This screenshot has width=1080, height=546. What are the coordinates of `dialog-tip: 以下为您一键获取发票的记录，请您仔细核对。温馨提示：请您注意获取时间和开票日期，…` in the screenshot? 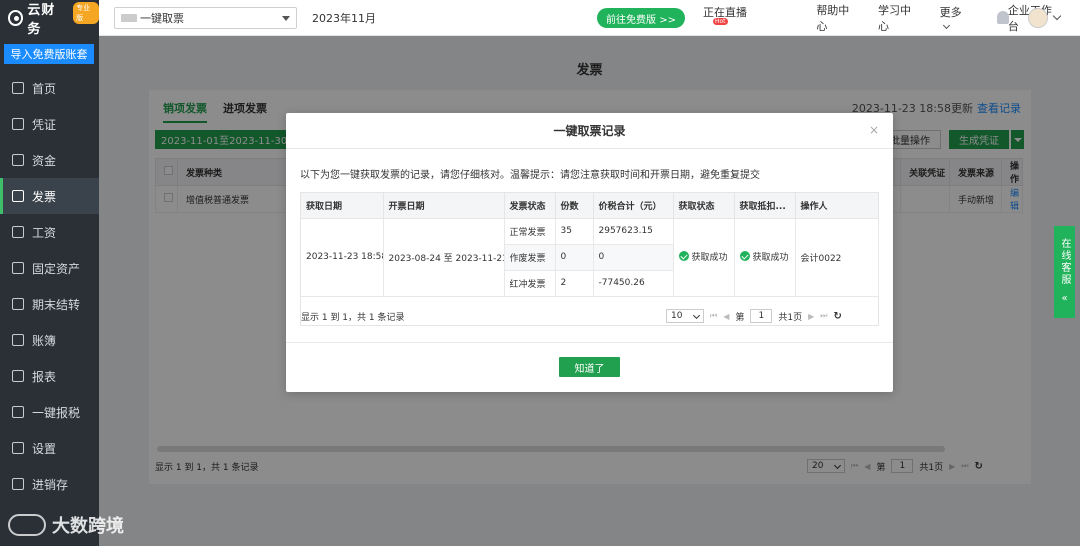 It's located at (530, 175).